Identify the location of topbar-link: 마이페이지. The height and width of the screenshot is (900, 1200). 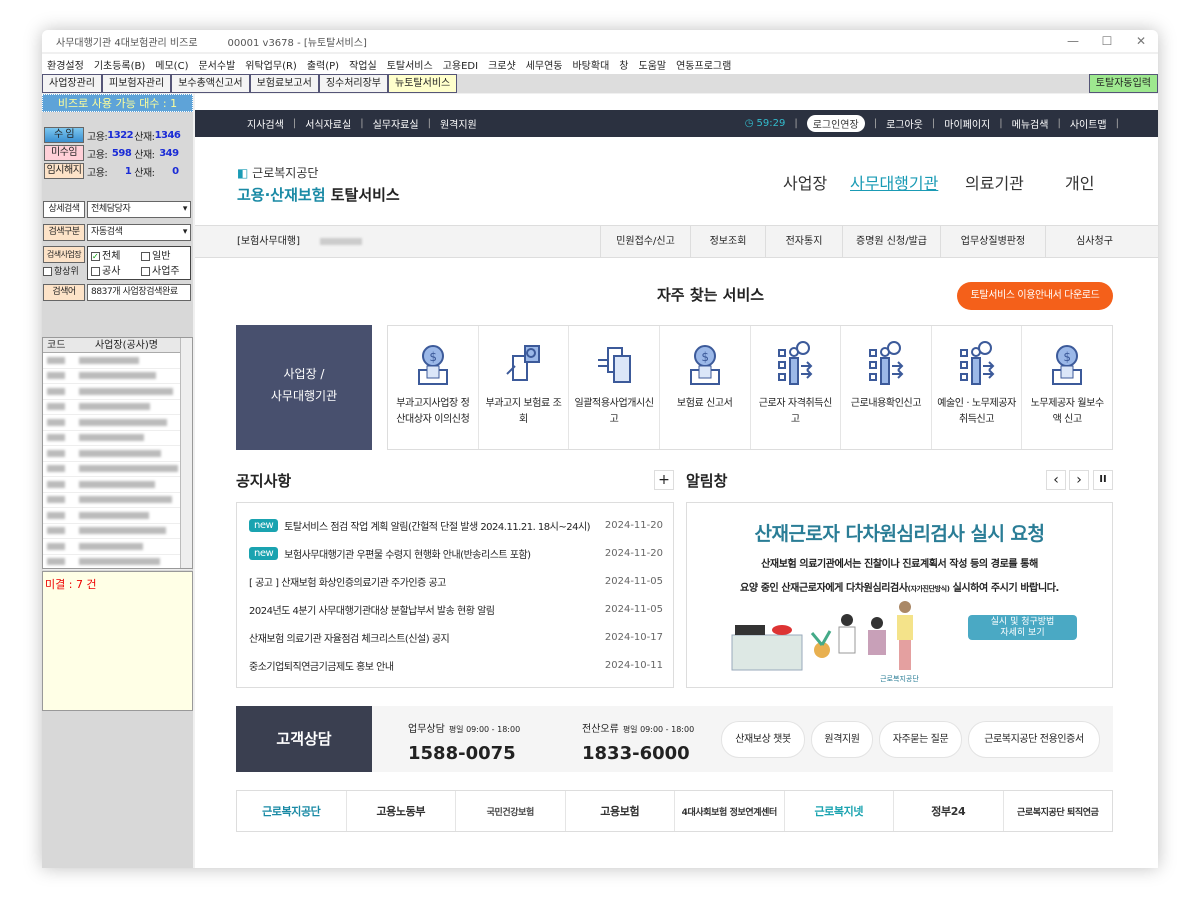
(967, 123).